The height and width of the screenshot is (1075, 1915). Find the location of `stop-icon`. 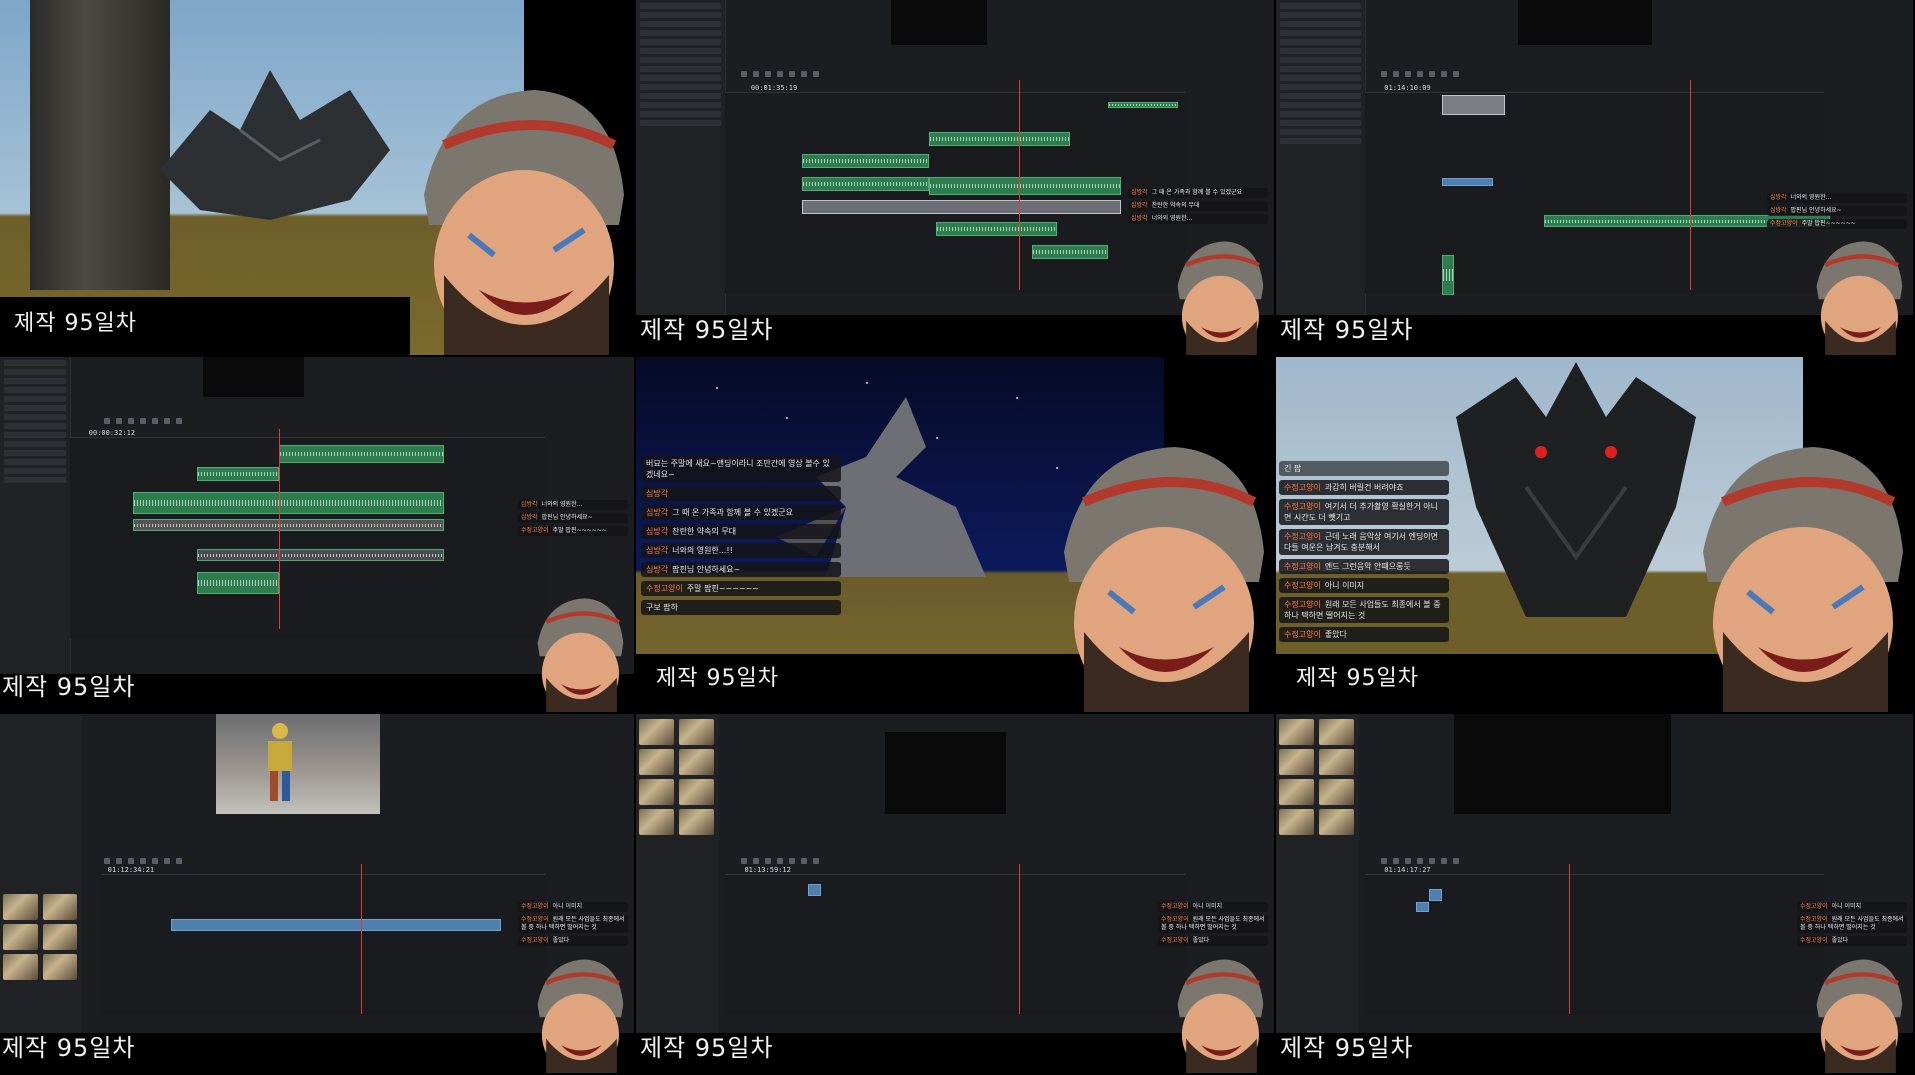

stop-icon is located at coordinates (756, 74).